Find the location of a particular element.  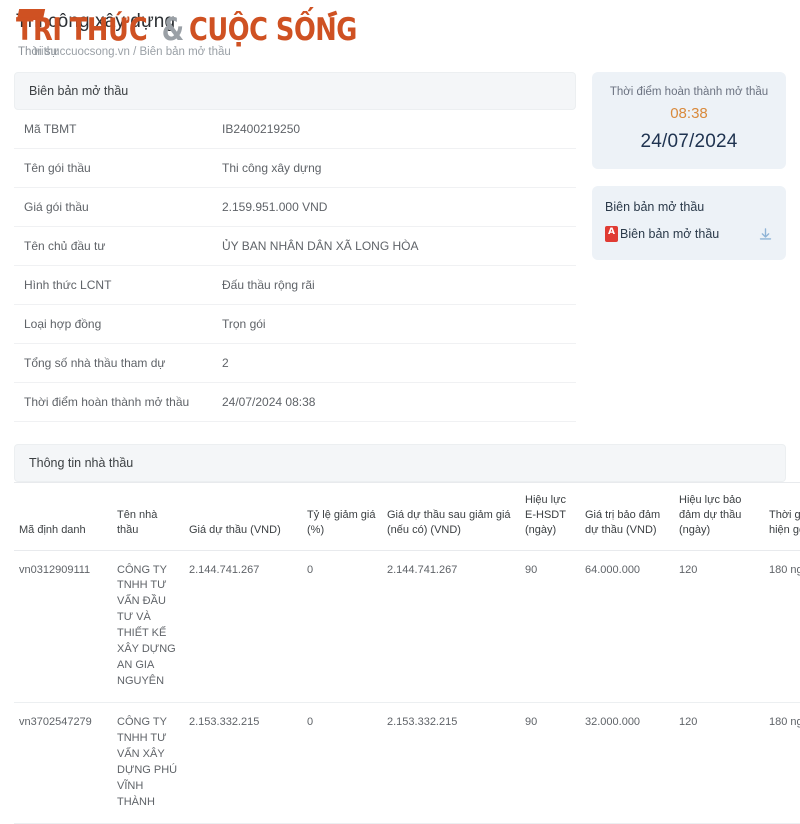

table-row: Hình thức LCNT Đấu thầu rộng rãi is located at coordinates (295, 285).